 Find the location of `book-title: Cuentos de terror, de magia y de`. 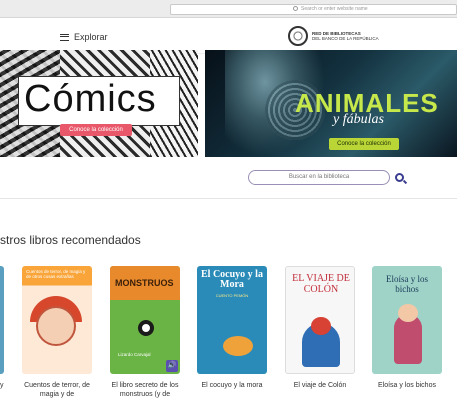

book-title: Cuentos de terror, de magia y de is located at coordinates (57, 390).